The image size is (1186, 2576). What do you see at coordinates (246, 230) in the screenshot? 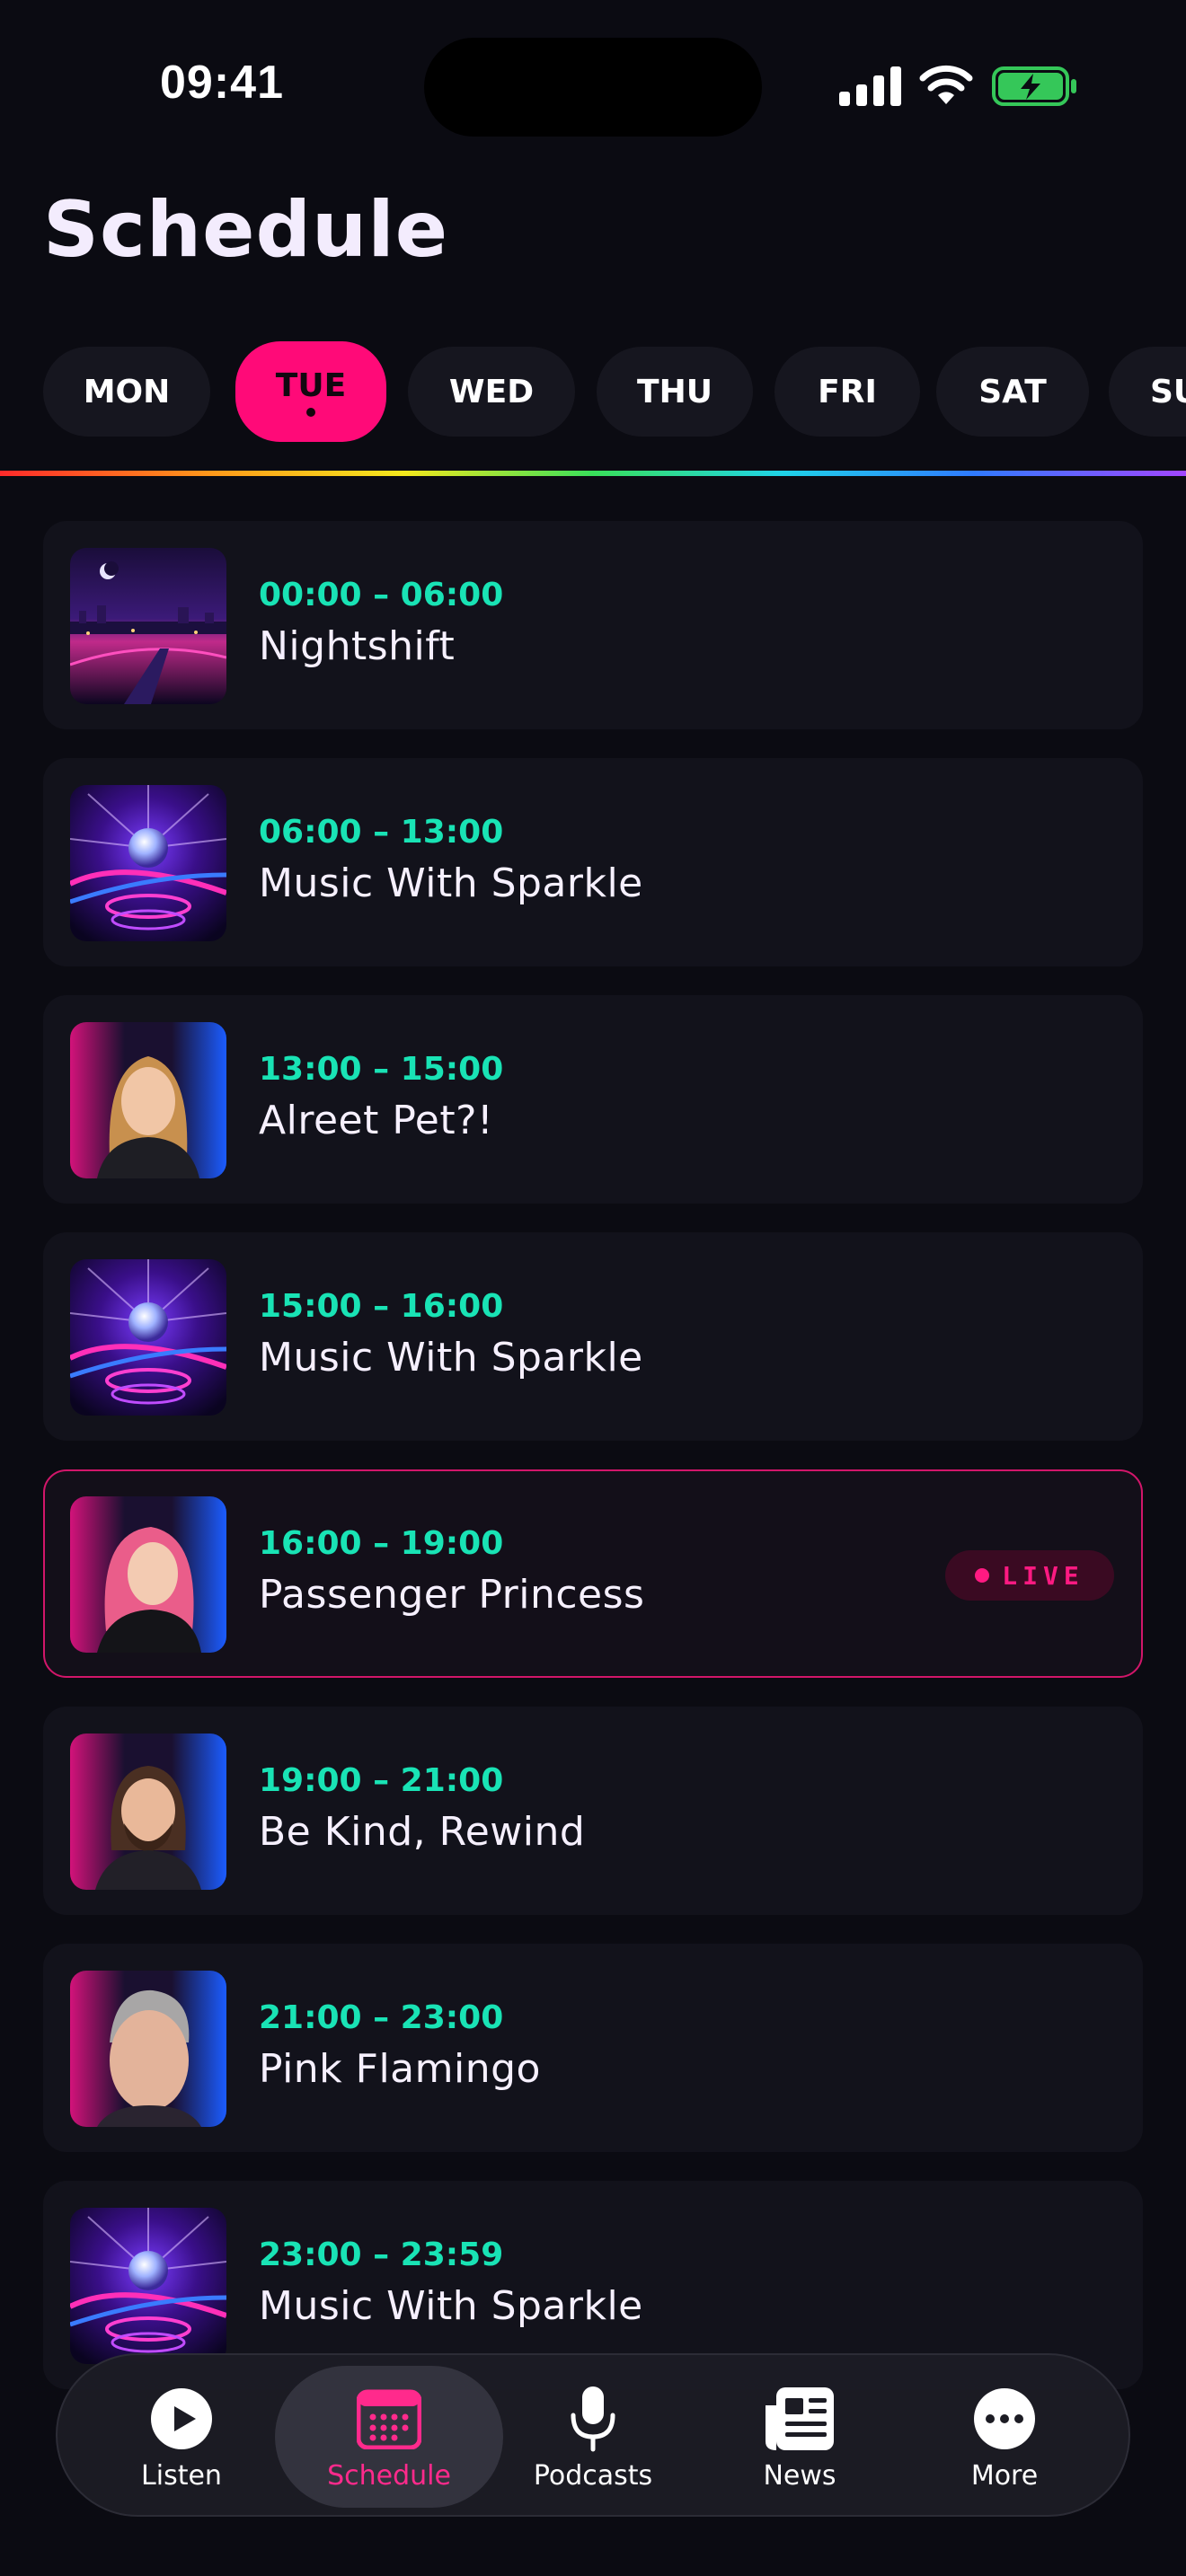
I see `page-title: Schedule` at bounding box center [246, 230].